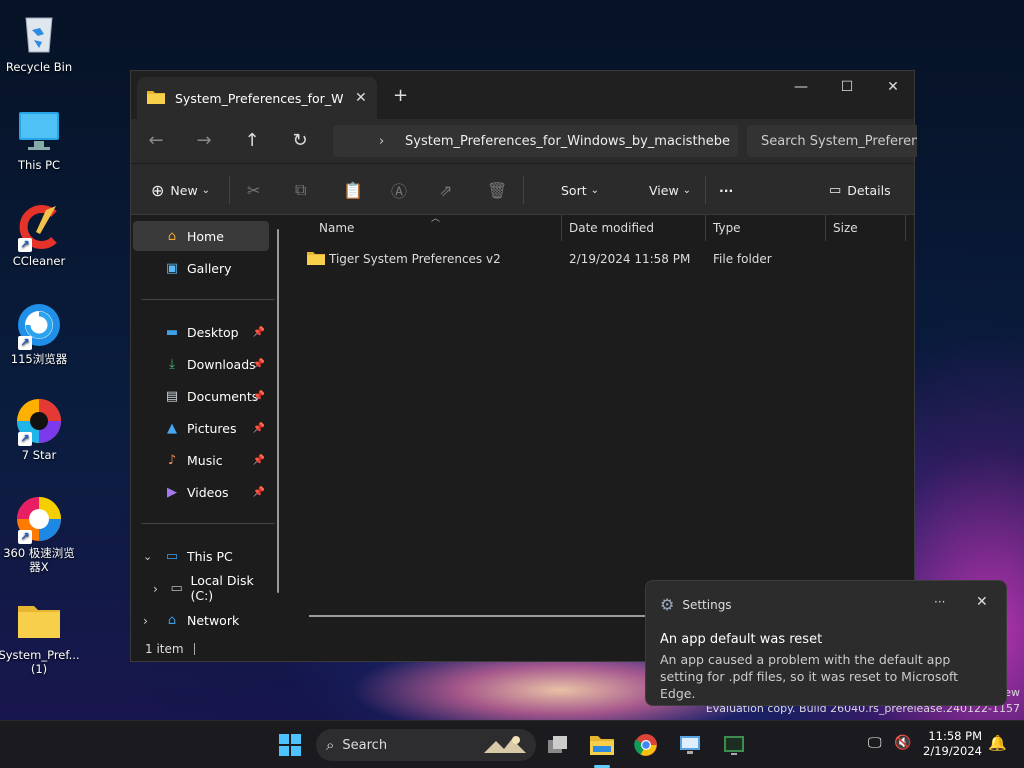 This screenshot has height=768, width=1024. I want to click on new-label: New, so click(184, 190).